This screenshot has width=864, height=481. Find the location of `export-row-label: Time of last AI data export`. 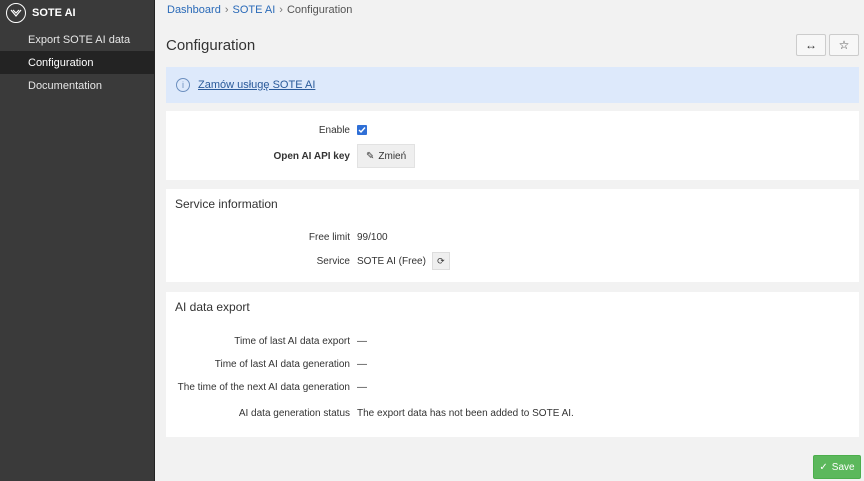

export-row-label: Time of last AI data export is located at coordinates (292, 341).